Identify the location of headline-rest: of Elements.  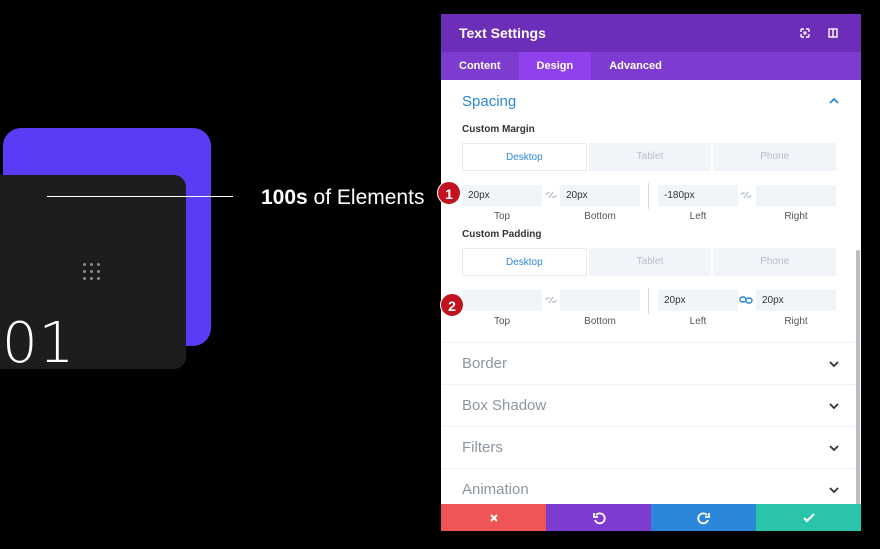
(366, 197).